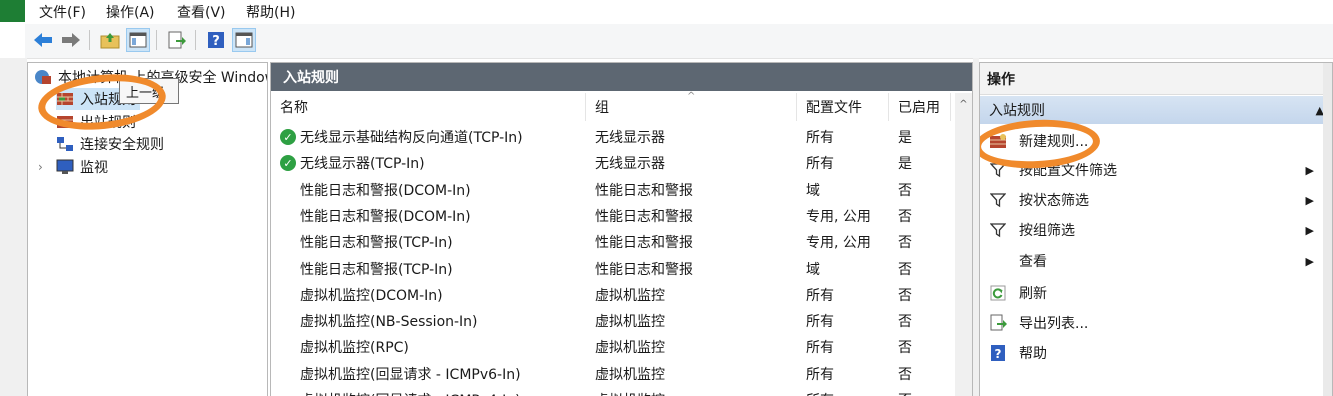 The image size is (1333, 396). What do you see at coordinates (270, 12) in the screenshot?
I see `menu-help: 帮助(H)` at bounding box center [270, 12].